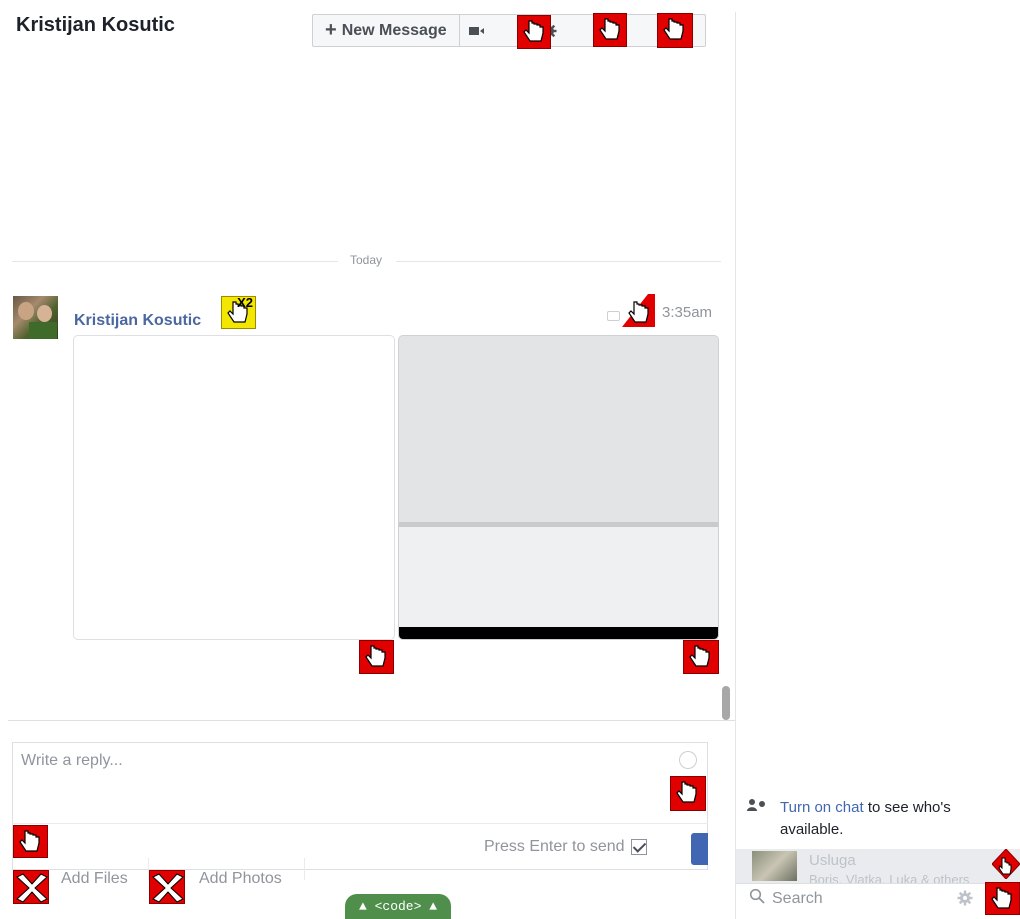  I want to click on search-icon, so click(757, 896).